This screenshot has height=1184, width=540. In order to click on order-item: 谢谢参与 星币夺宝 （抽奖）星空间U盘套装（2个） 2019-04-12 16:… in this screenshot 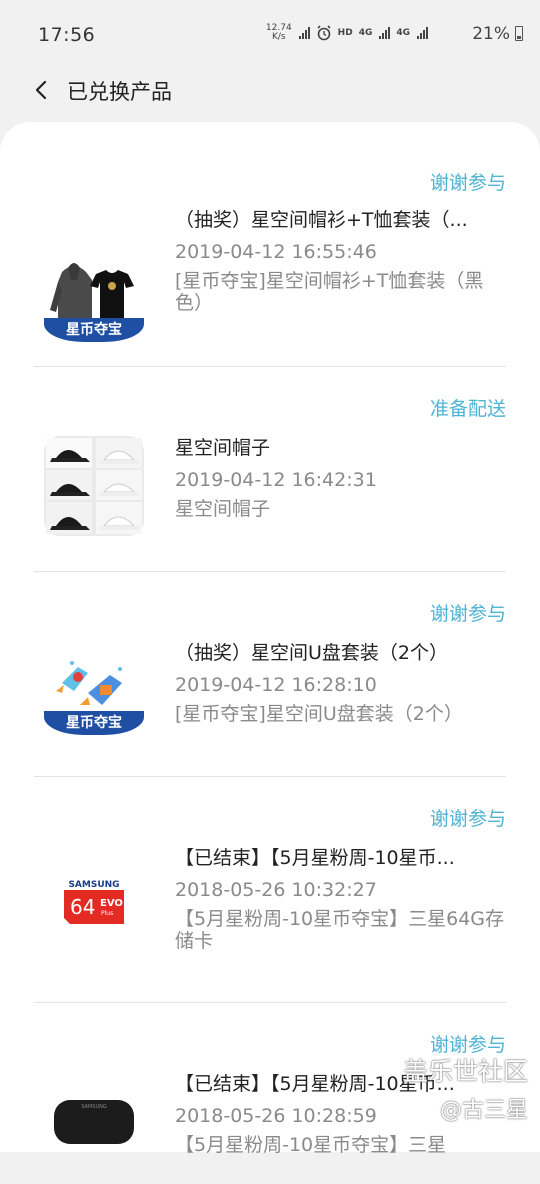, I will do `click(270, 688)`.